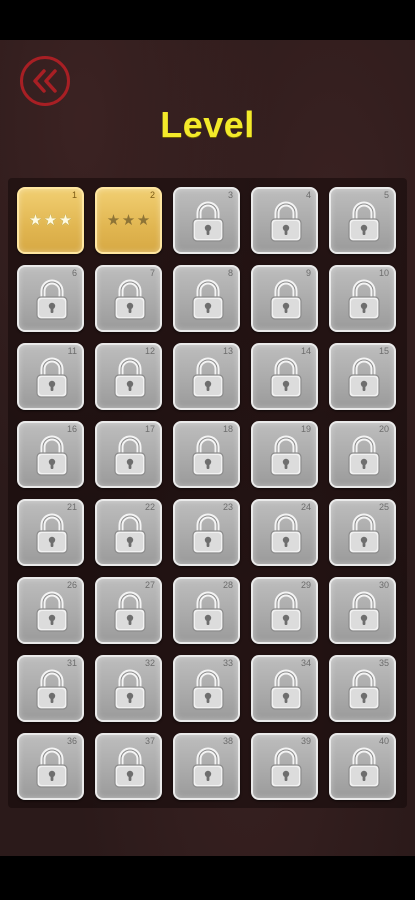  I want to click on level-tile-28: 28, so click(206, 610).